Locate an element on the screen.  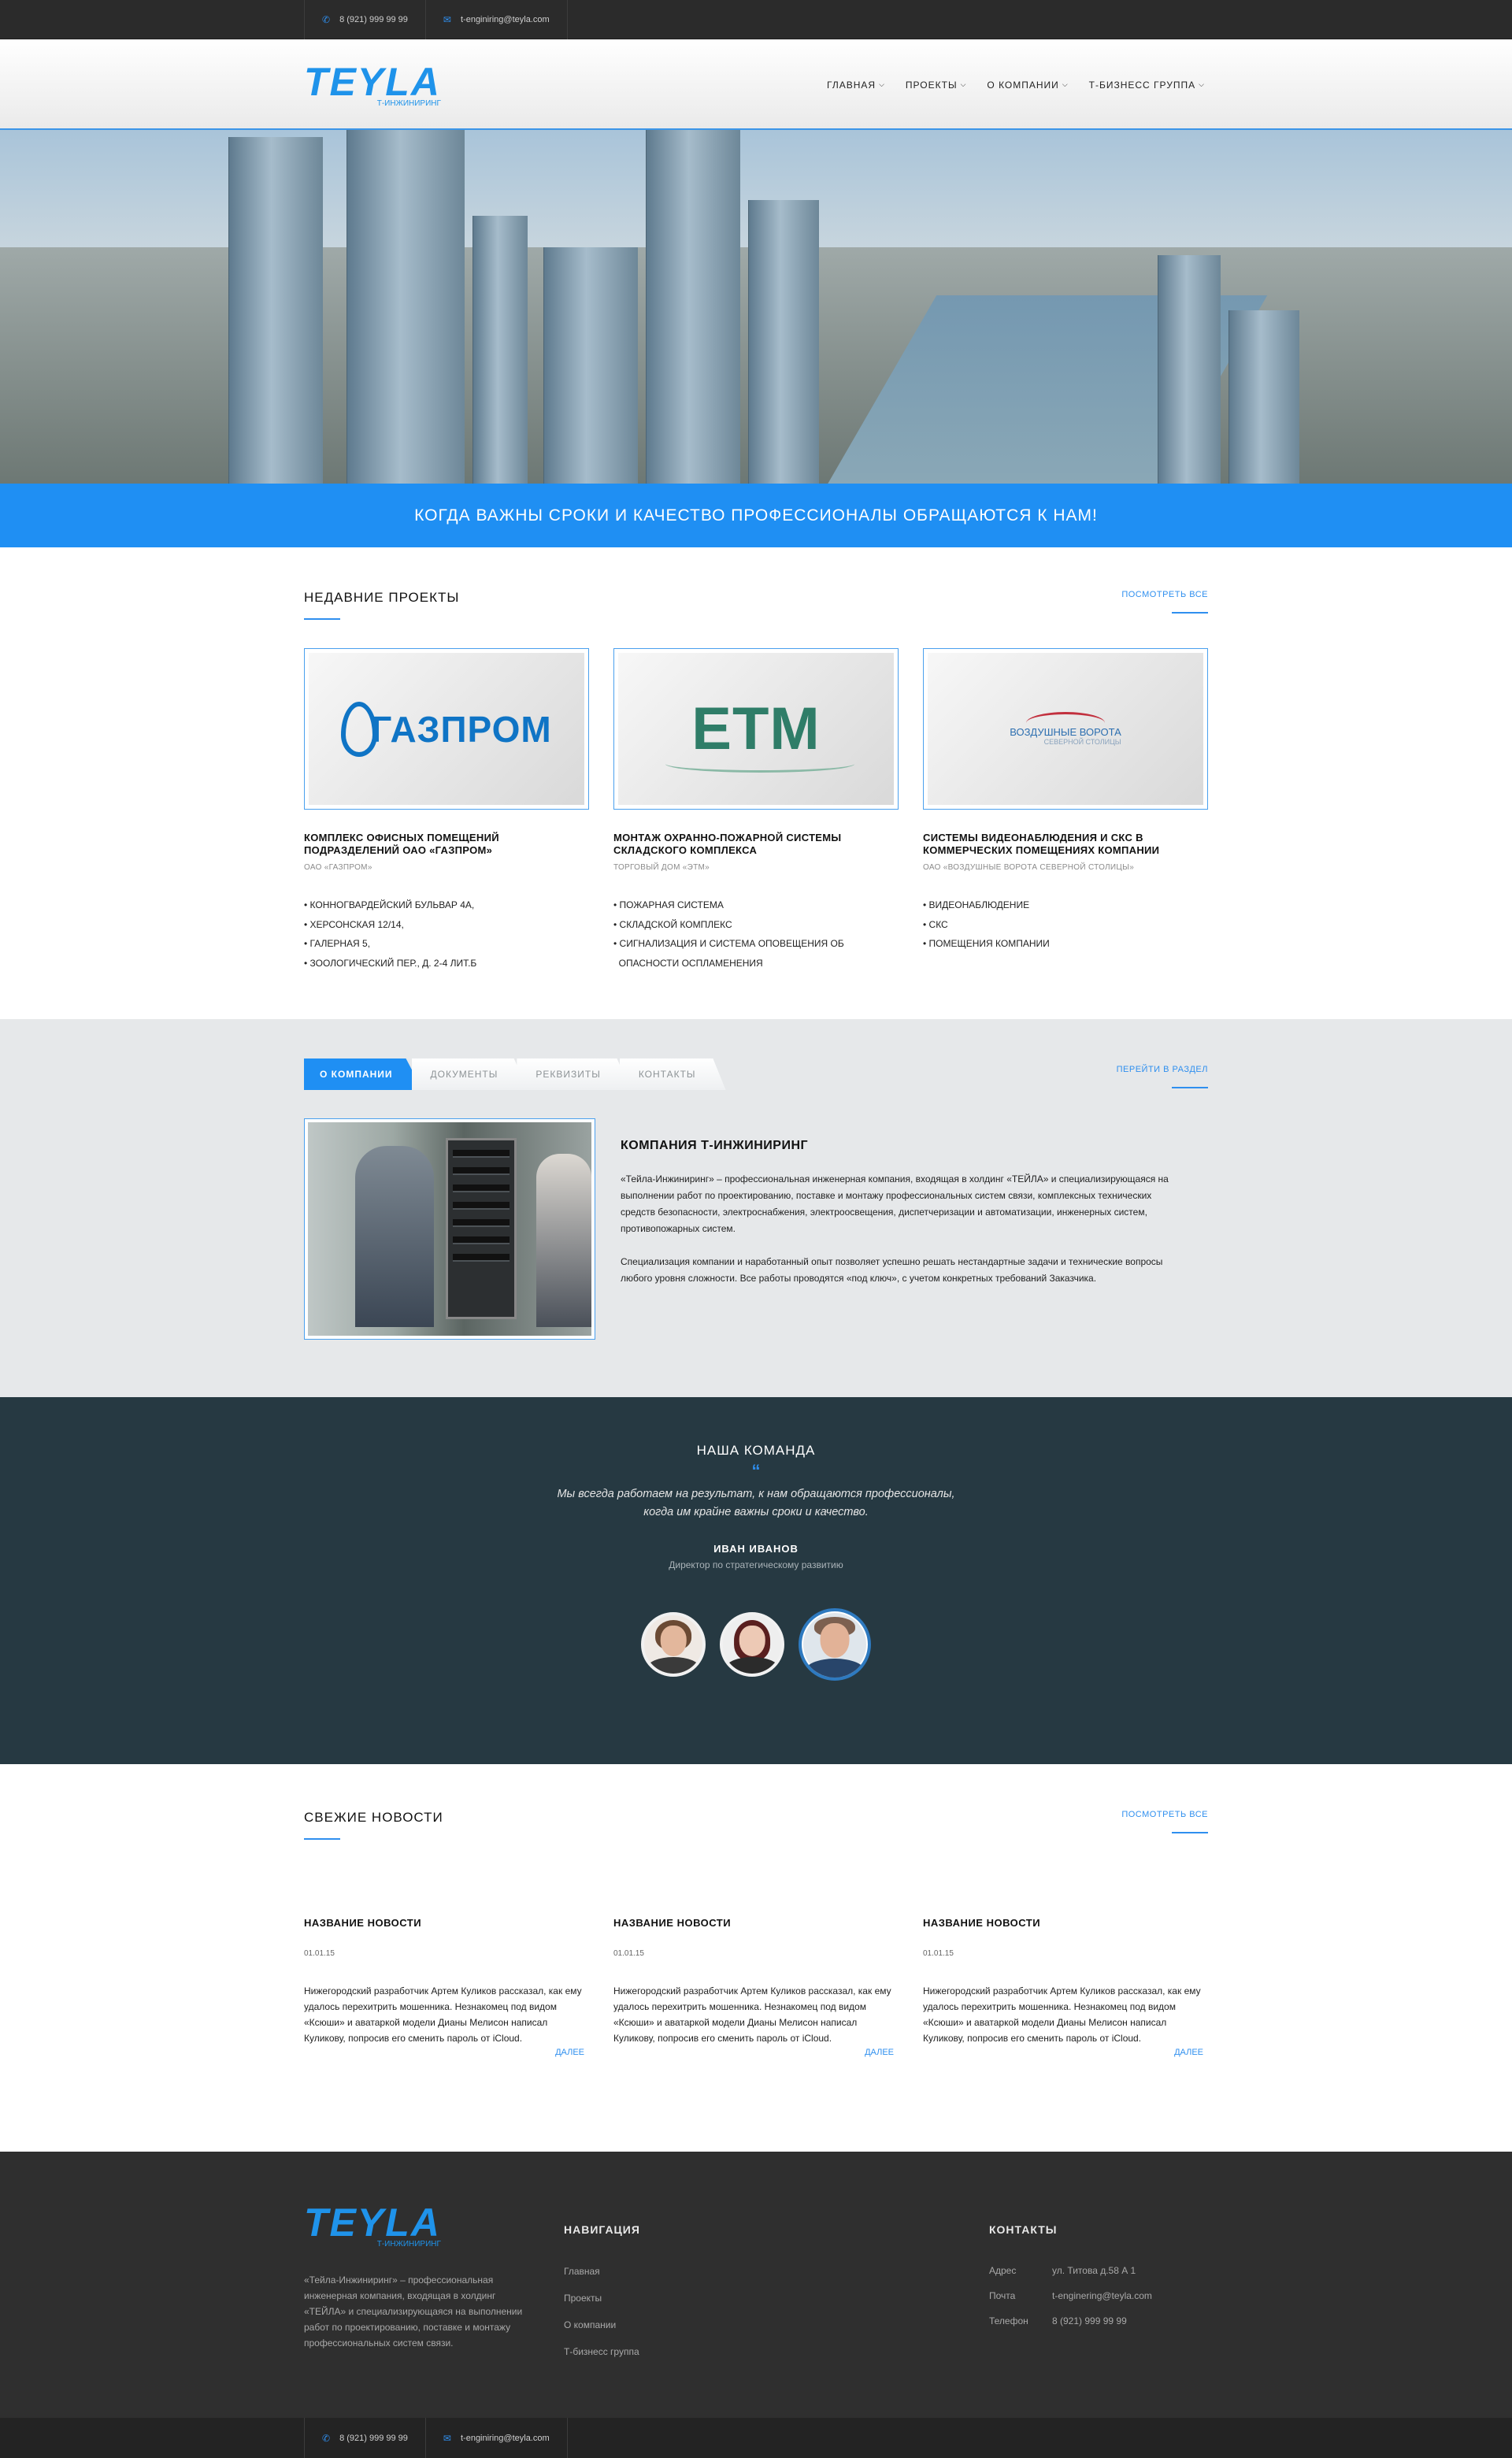
topbar-email: ✉ t-enginiring@teyla.com is located at coordinates (496, 19).